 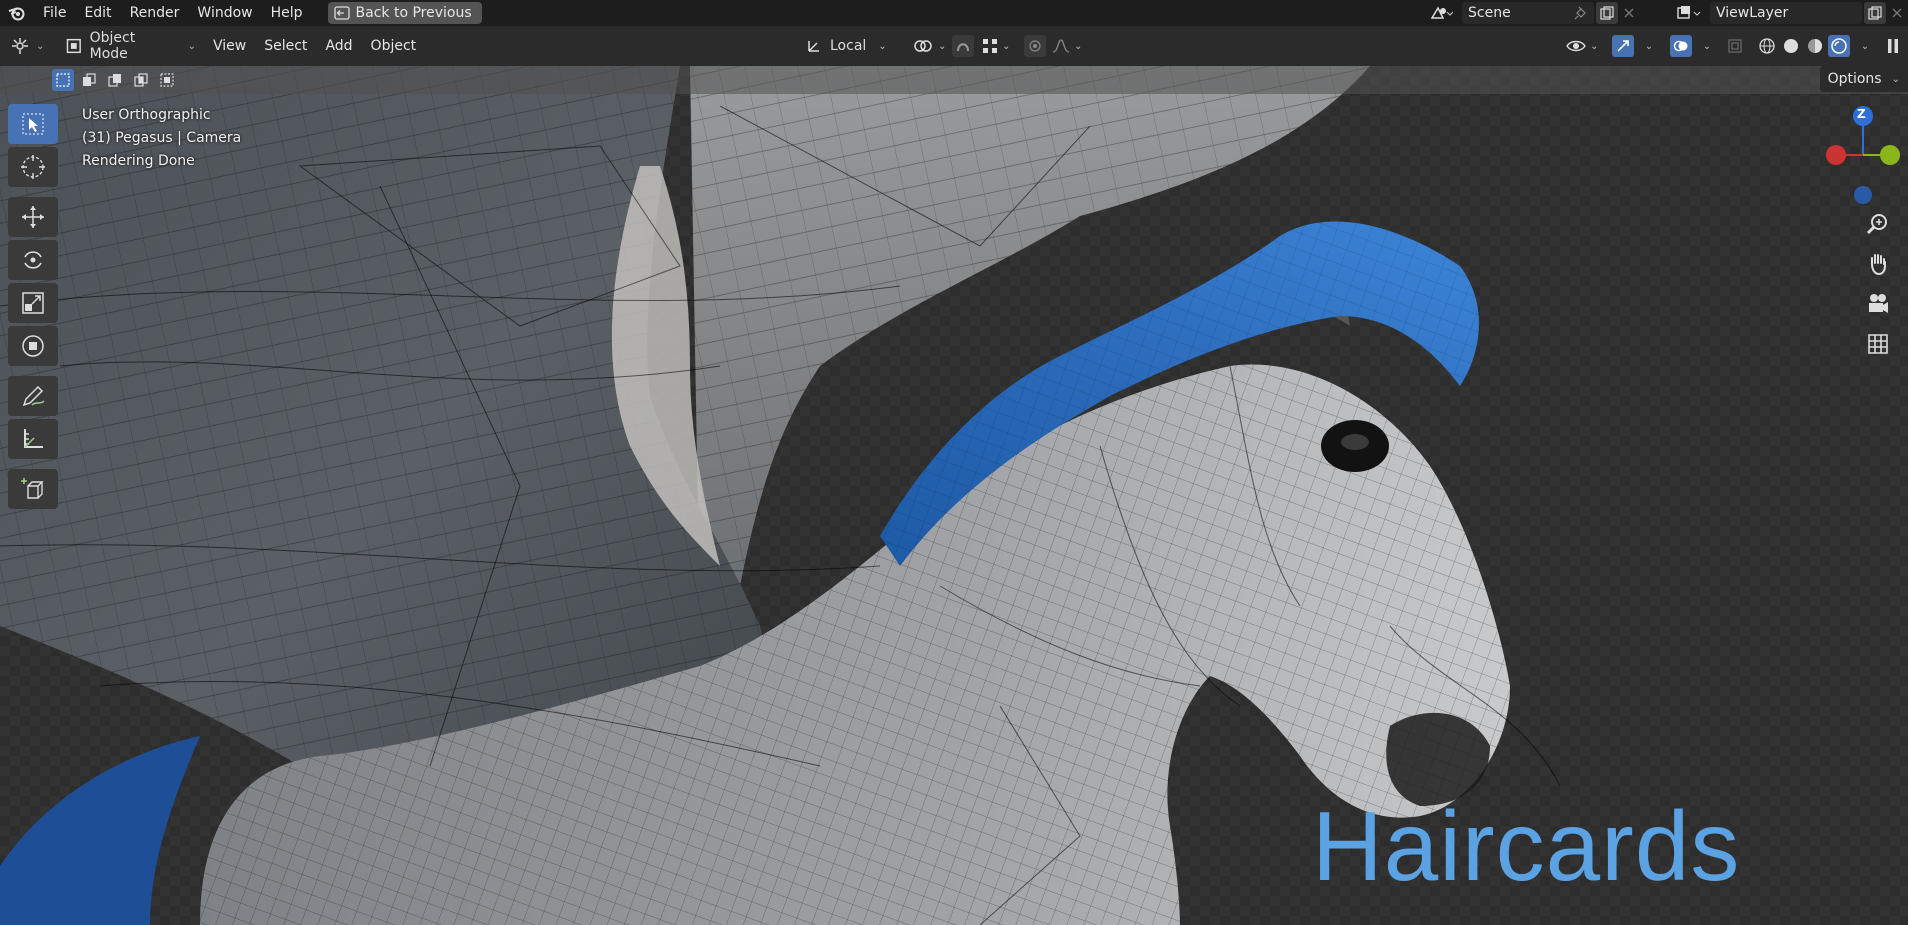 What do you see at coordinates (1607, 13) in the screenshot?
I see `new-scene-icon` at bounding box center [1607, 13].